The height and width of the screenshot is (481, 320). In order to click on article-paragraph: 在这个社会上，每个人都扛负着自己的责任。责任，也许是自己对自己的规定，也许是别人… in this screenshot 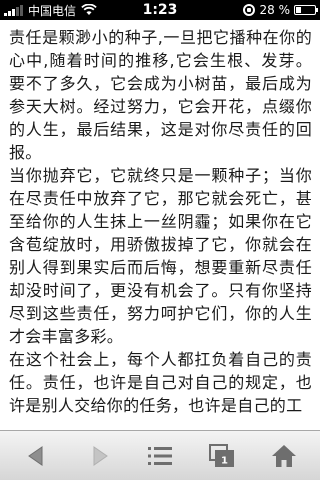, I will do `click(160, 382)`.